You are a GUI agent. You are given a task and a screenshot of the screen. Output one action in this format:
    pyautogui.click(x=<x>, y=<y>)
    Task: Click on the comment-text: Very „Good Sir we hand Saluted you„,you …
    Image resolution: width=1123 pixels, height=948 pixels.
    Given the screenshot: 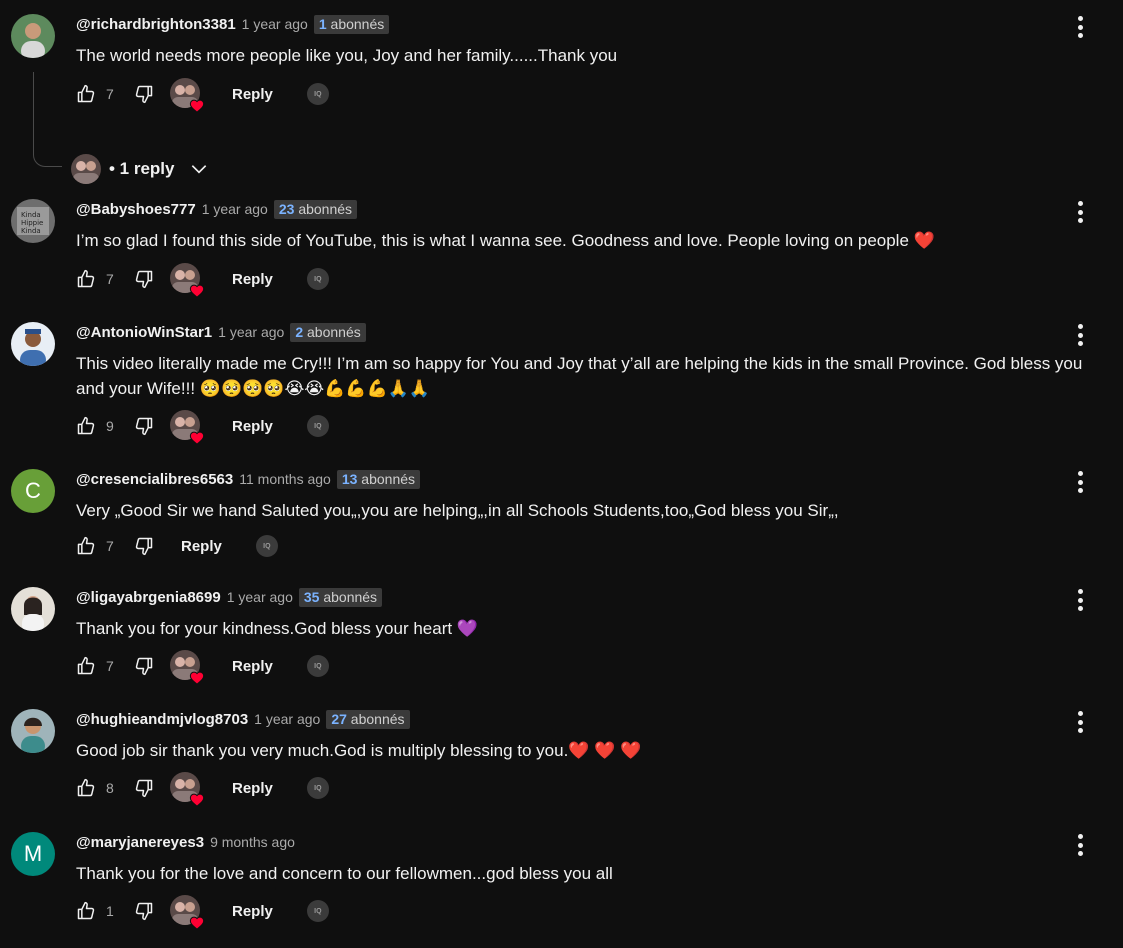 What is the action you would take?
    pyautogui.click(x=457, y=510)
    